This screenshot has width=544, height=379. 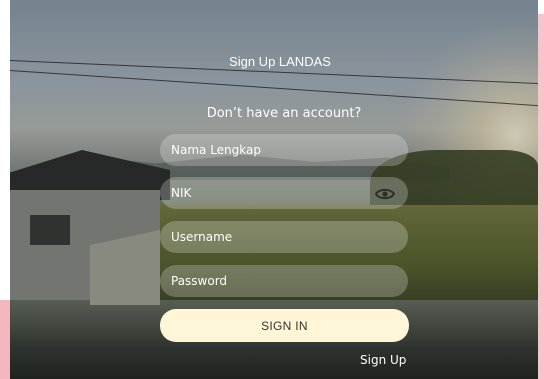 I want to click on password-field, so click(x=284, y=281).